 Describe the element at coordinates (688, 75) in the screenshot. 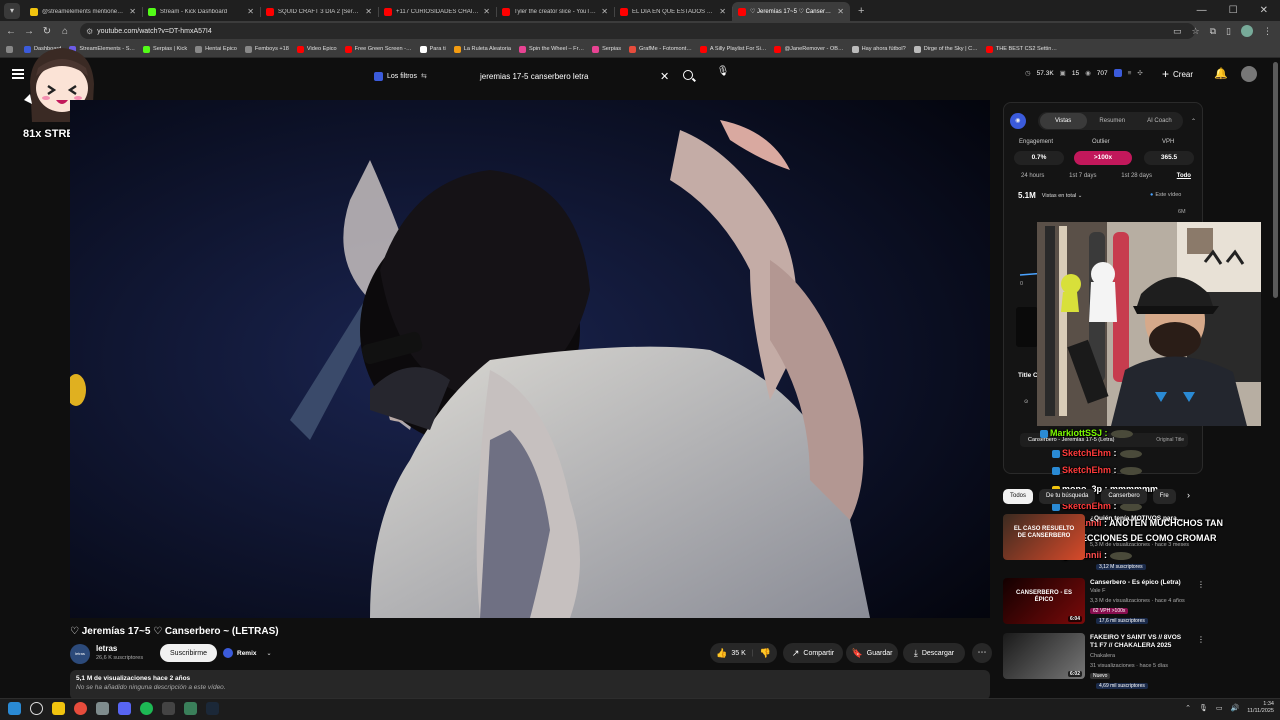

I see `search-icon` at that location.